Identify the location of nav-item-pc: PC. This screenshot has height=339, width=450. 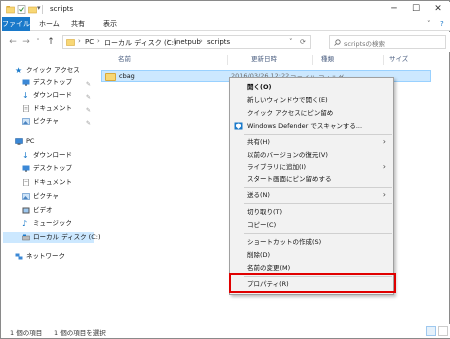
(54, 141).